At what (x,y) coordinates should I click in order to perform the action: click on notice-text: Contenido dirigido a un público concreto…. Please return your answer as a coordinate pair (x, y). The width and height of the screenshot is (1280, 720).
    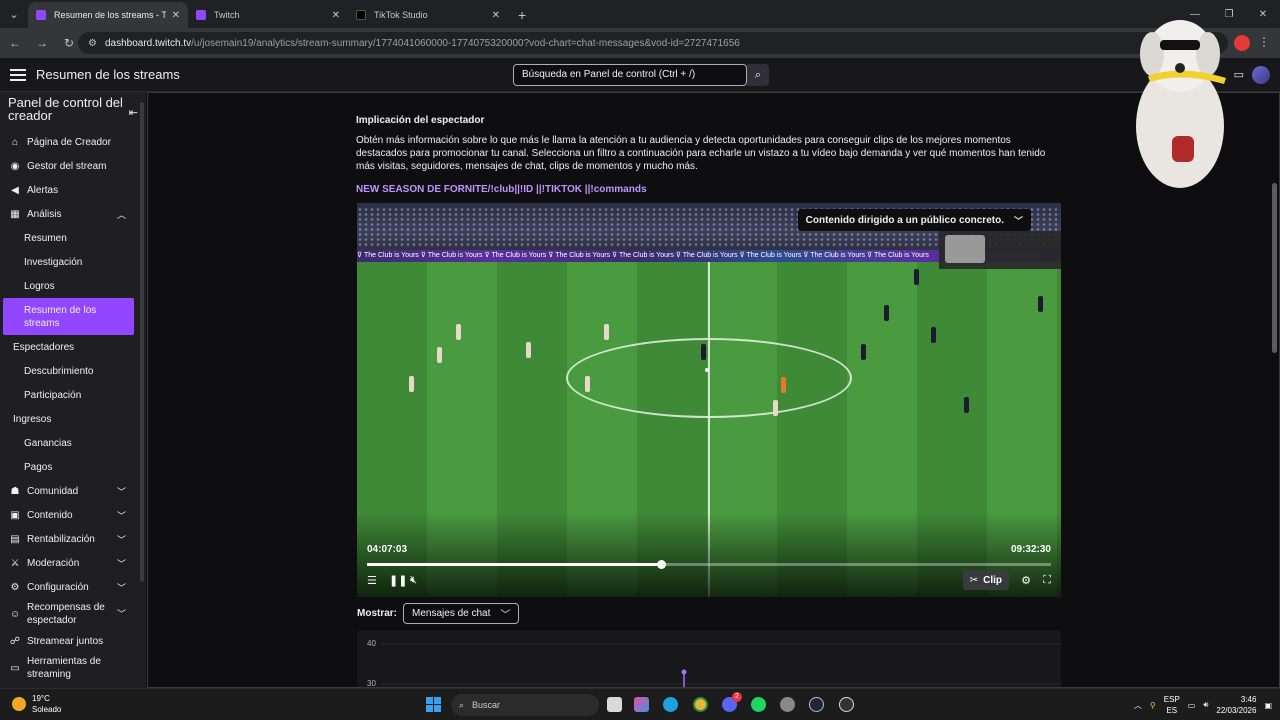
    Looking at the image, I should click on (904, 220).